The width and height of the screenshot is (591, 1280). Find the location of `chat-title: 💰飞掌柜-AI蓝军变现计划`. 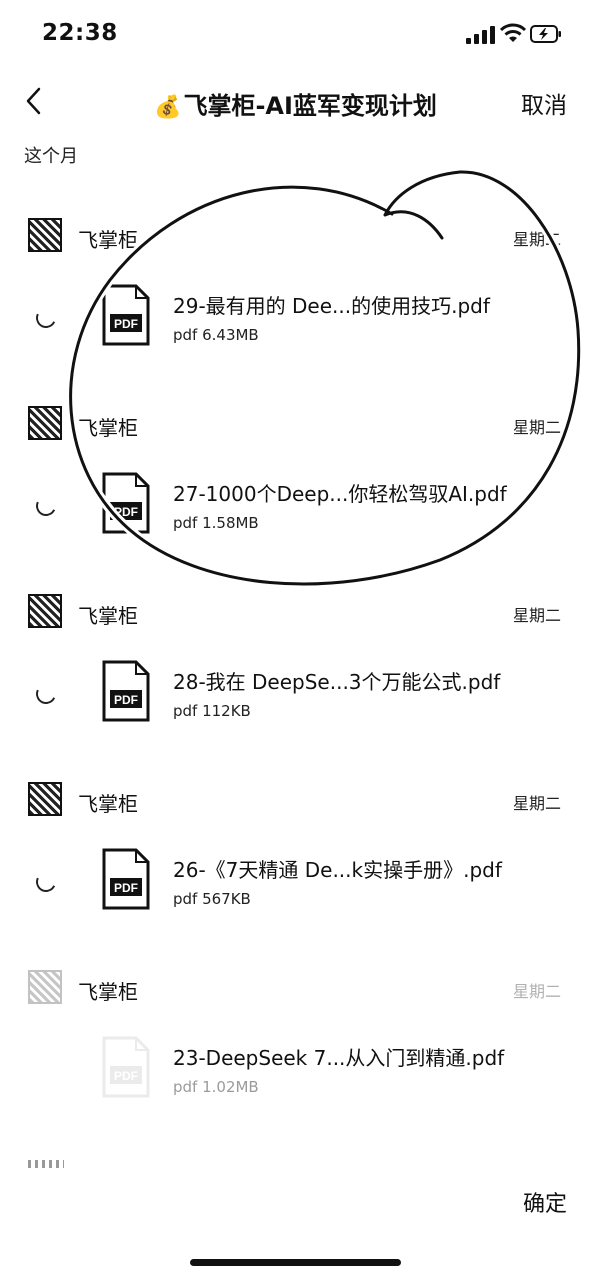

chat-title: 💰飞掌柜-AI蓝军变现计划 is located at coordinates (295, 103).